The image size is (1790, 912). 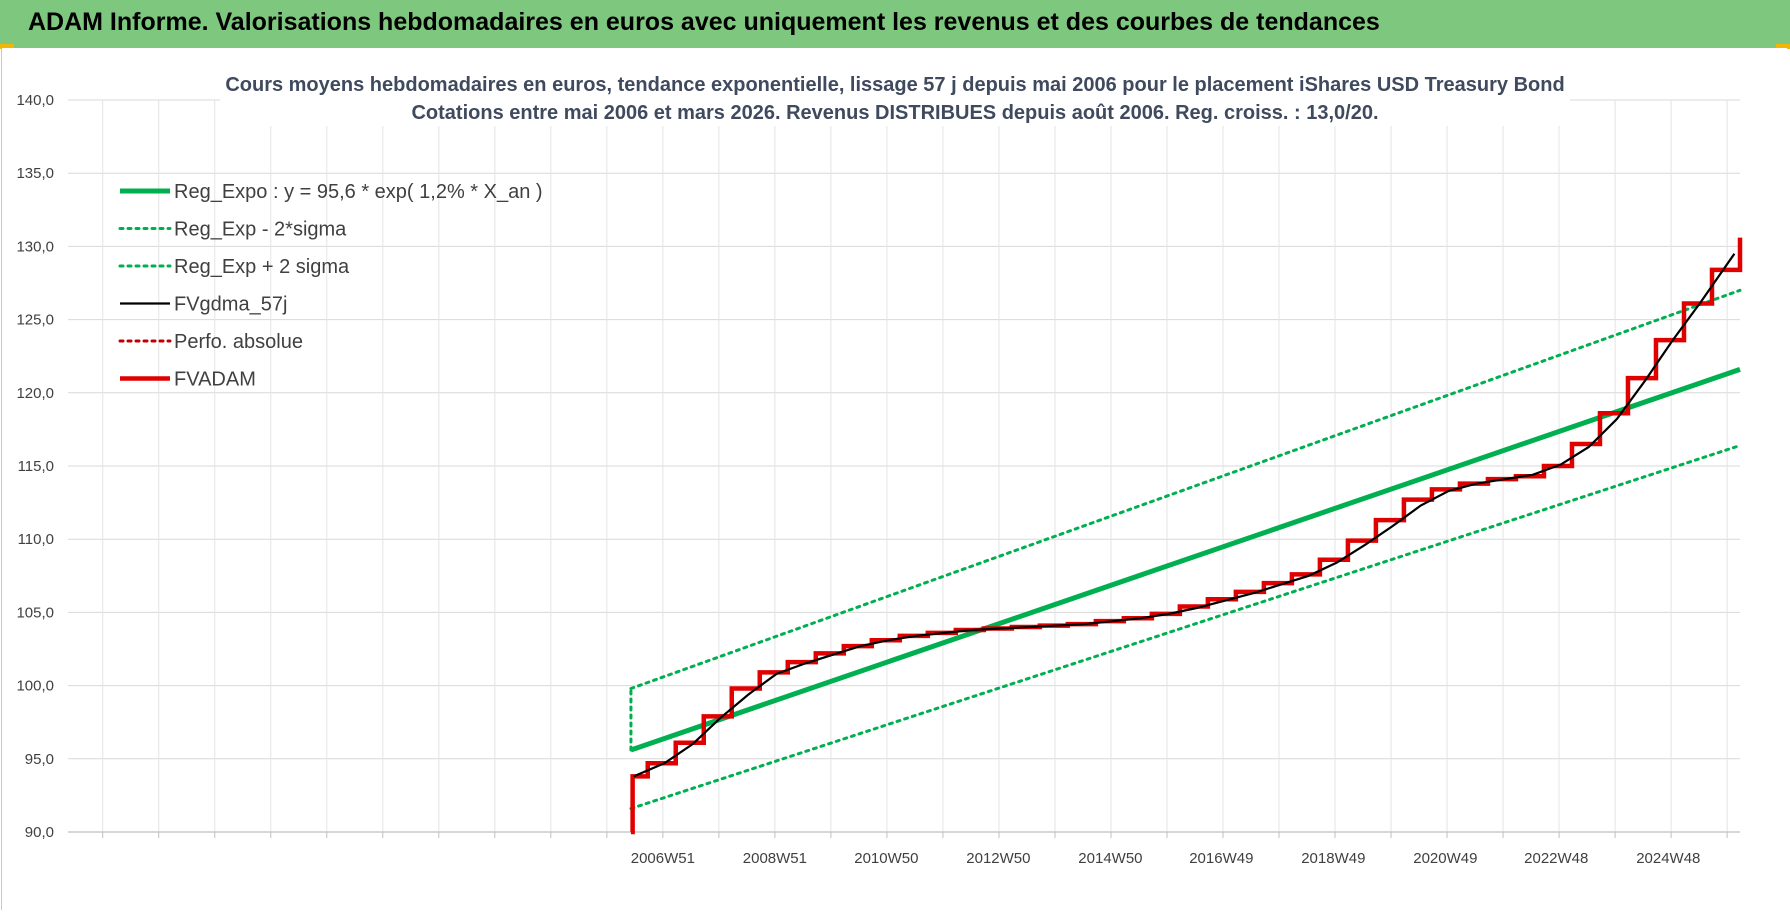 What do you see at coordinates (998, 858) in the screenshot?
I see `x-tick-label: 2012W50` at bounding box center [998, 858].